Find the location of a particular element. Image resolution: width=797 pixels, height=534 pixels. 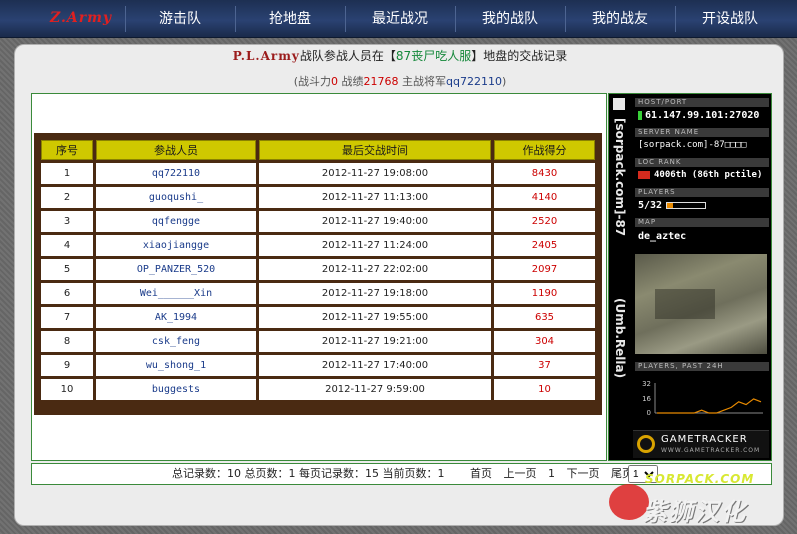

gametracker-url: WWW.GAMETRACKER.COM is located at coordinates (711, 450).